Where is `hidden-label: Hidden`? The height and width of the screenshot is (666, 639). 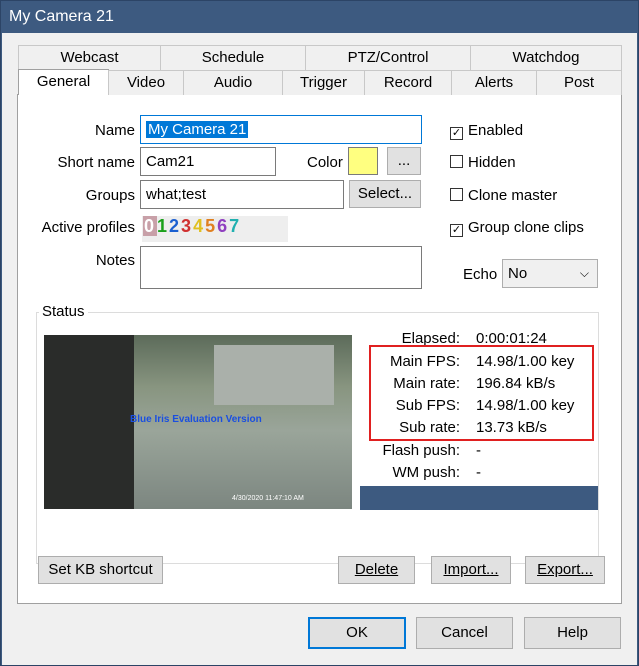
hidden-label: Hidden is located at coordinates (492, 162).